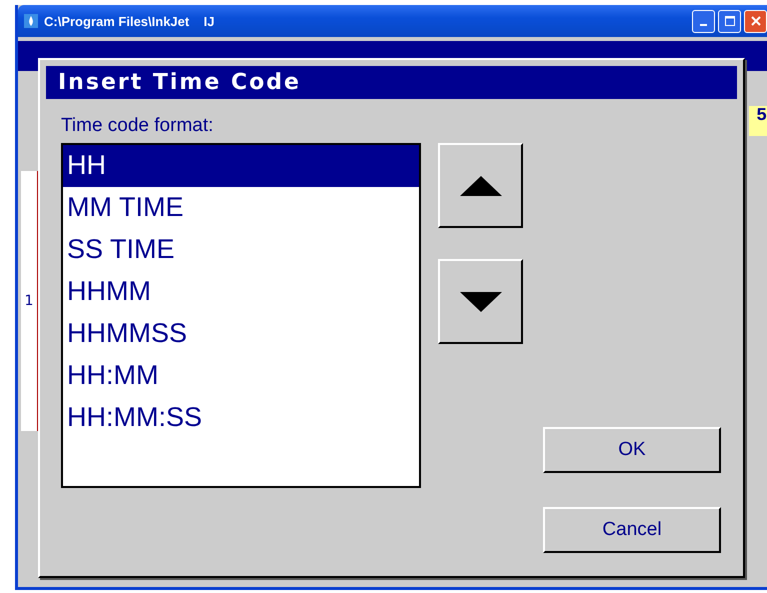  I want to click on app-icon, so click(31, 21).